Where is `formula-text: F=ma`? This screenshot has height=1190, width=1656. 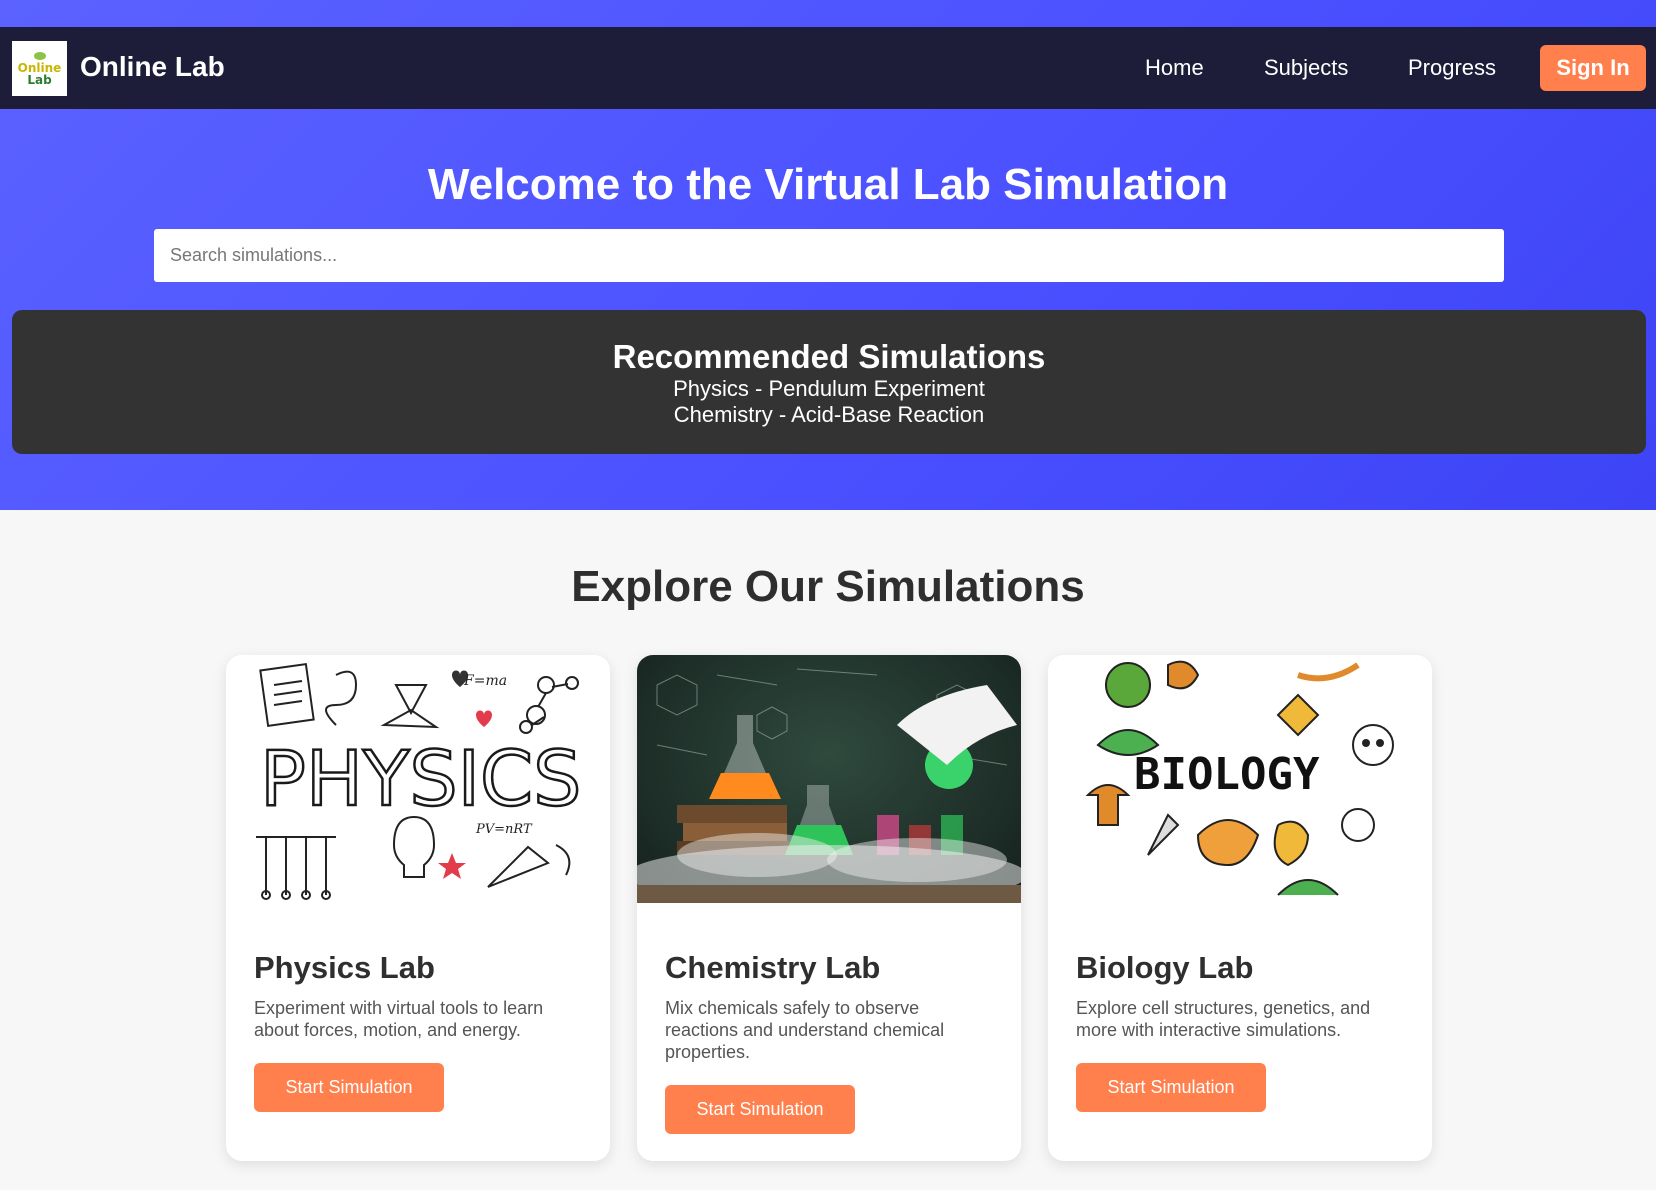
formula-text: F=ma is located at coordinates (485, 681).